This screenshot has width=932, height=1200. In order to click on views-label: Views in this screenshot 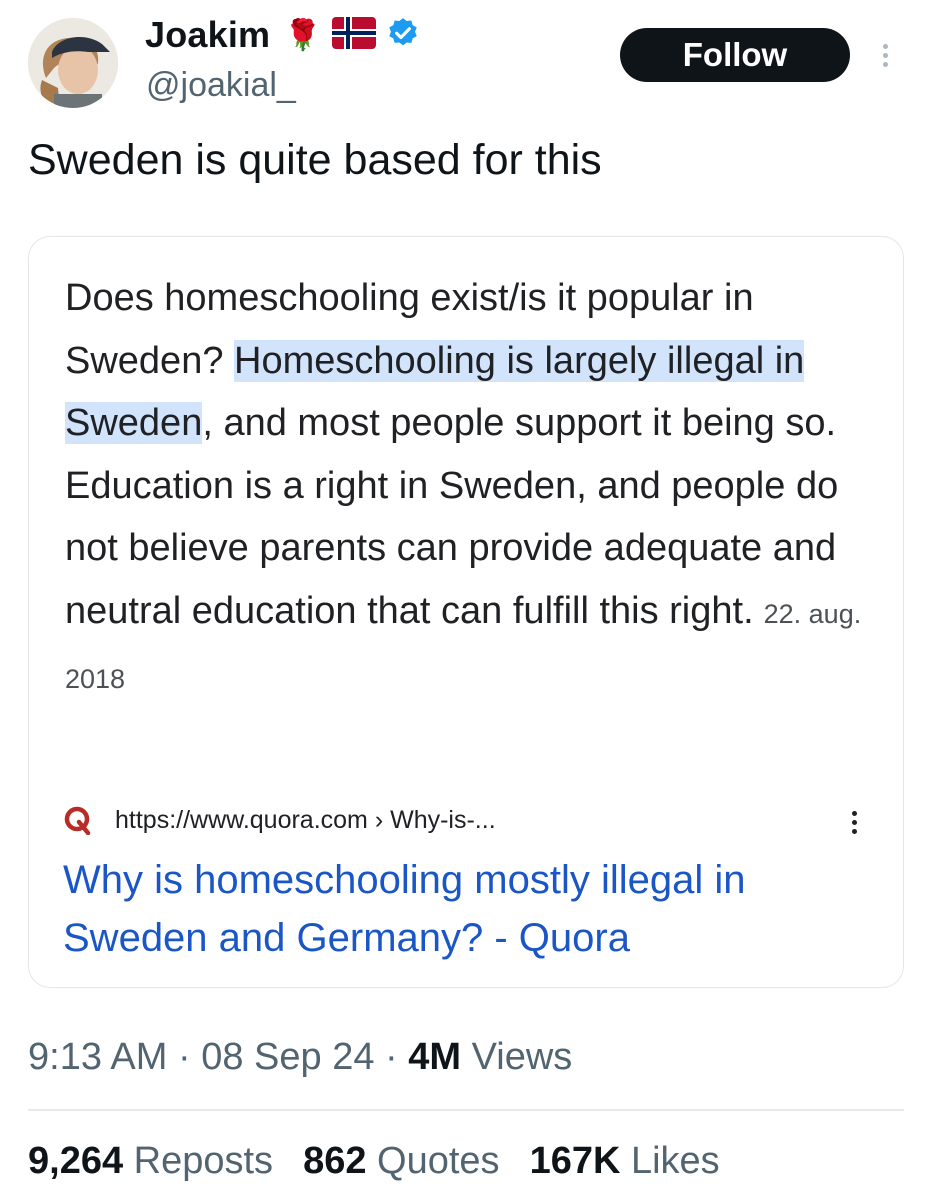, I will do `click(522, 1057)`.